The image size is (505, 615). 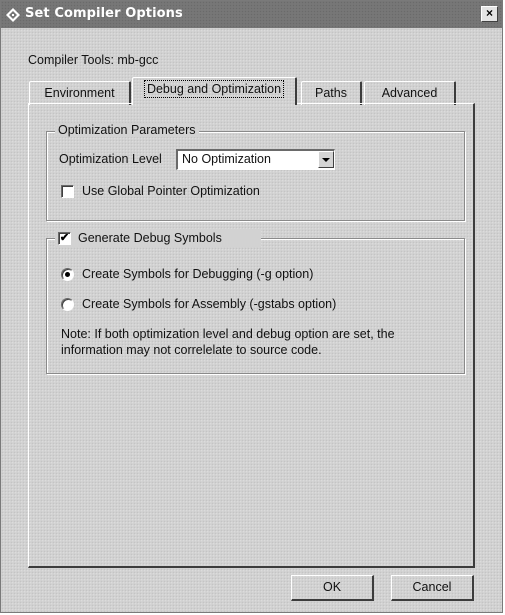 I want to click on tab-debug-and-optimization: Debug and Optimization, so click(x=214, y=91).